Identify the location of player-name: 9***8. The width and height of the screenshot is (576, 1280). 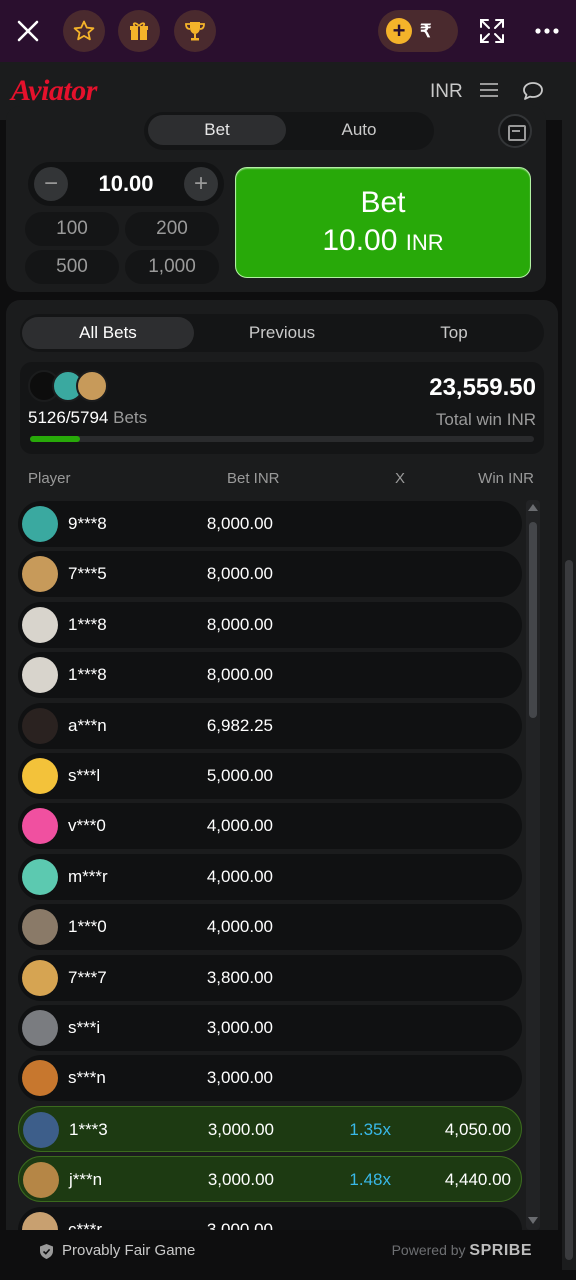
(87, 523).